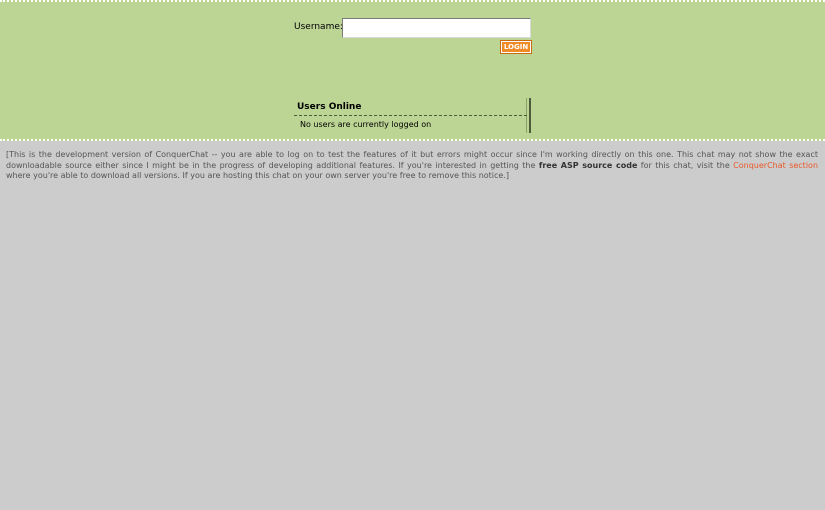  I want to click on notice-text-part2: for this chat, visit the, so click(685, 165).